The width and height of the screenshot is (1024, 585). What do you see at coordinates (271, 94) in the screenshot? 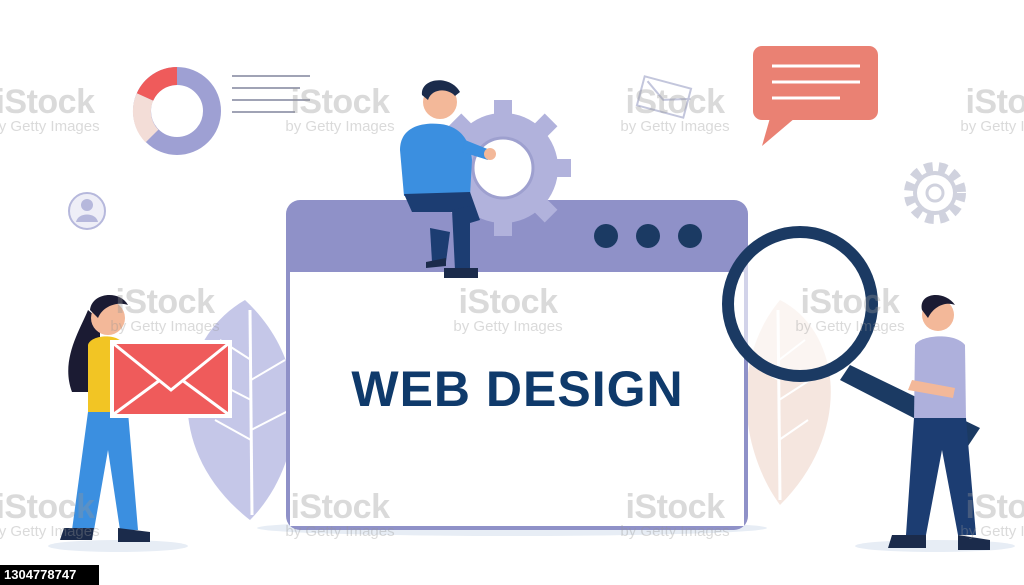
I see `chart-legend-lines` at bounding box center [271, 94].